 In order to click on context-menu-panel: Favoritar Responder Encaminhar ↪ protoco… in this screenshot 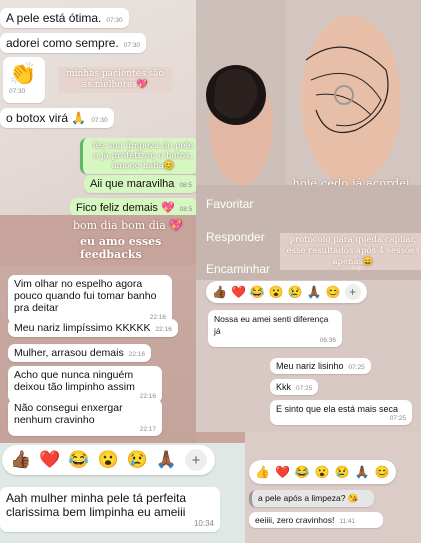, I will do `click(308, 232)`.